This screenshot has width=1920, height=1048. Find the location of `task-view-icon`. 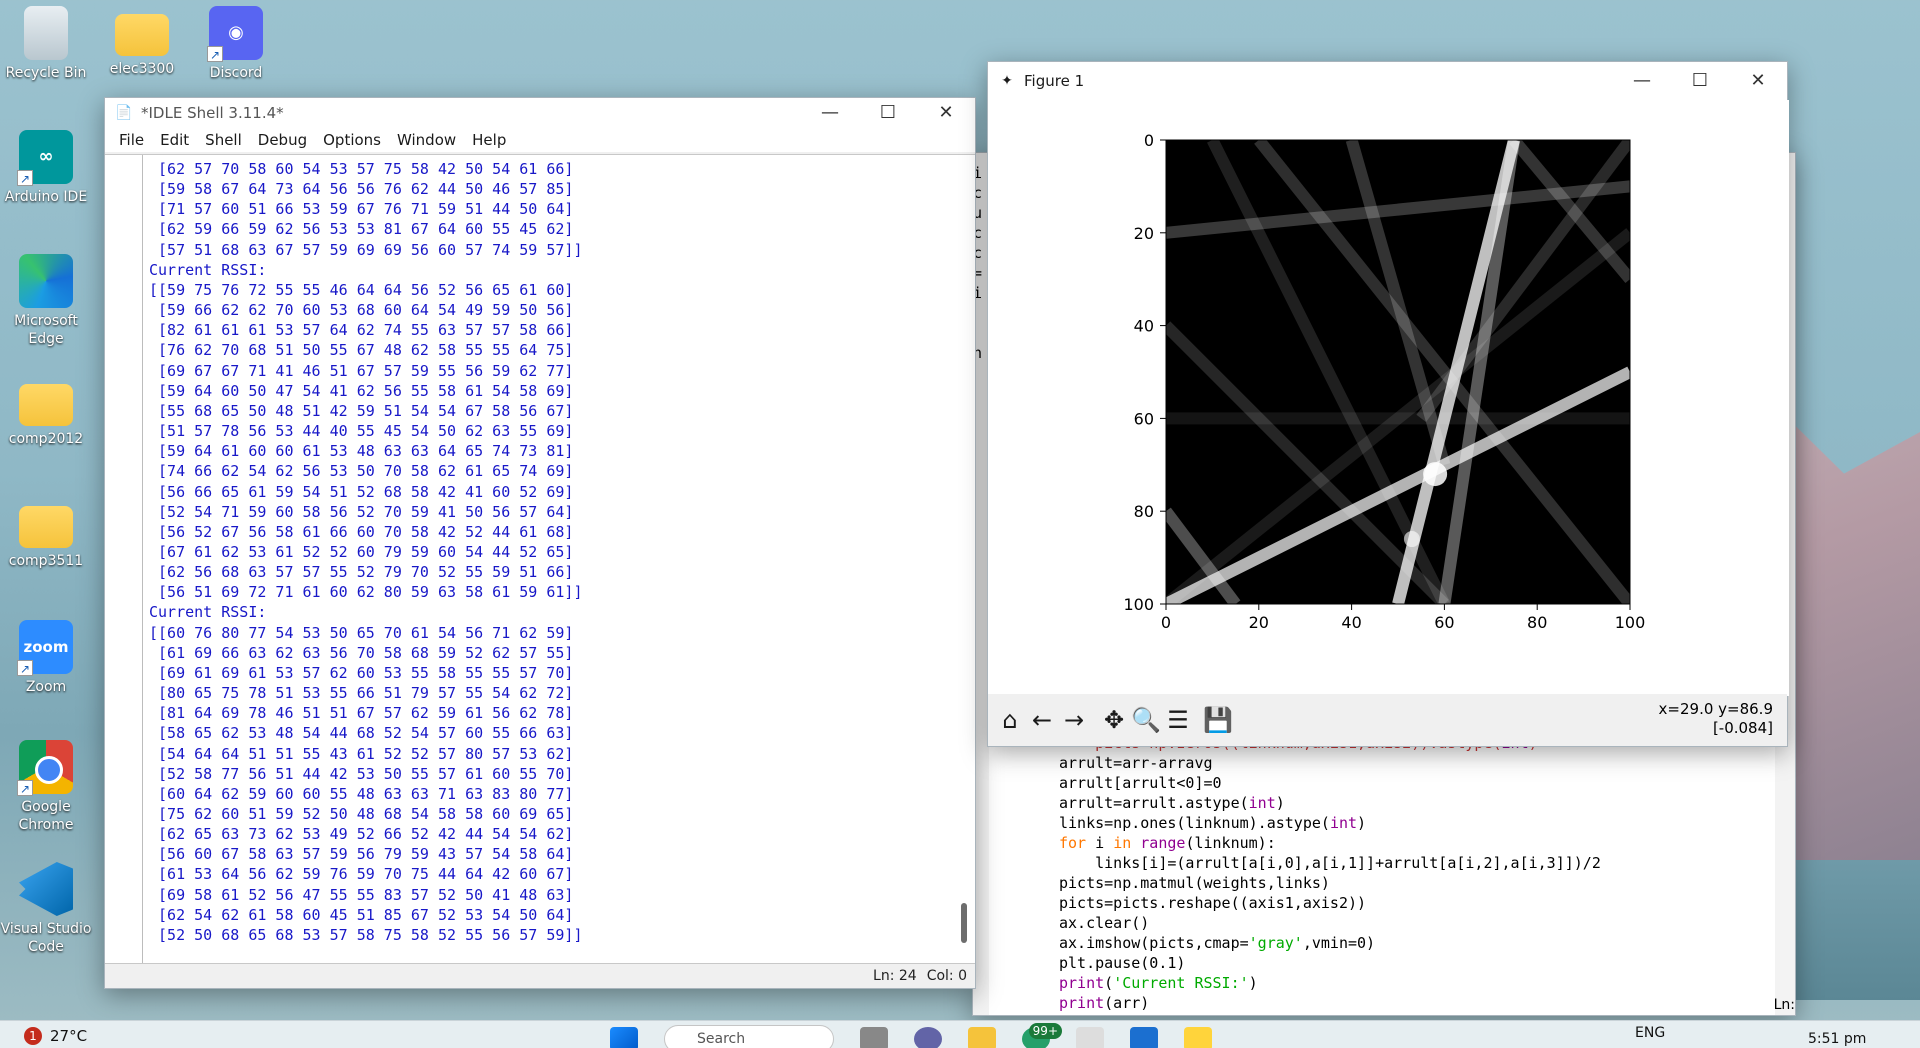

task-view-icon is located at coordinates (874, 1037).